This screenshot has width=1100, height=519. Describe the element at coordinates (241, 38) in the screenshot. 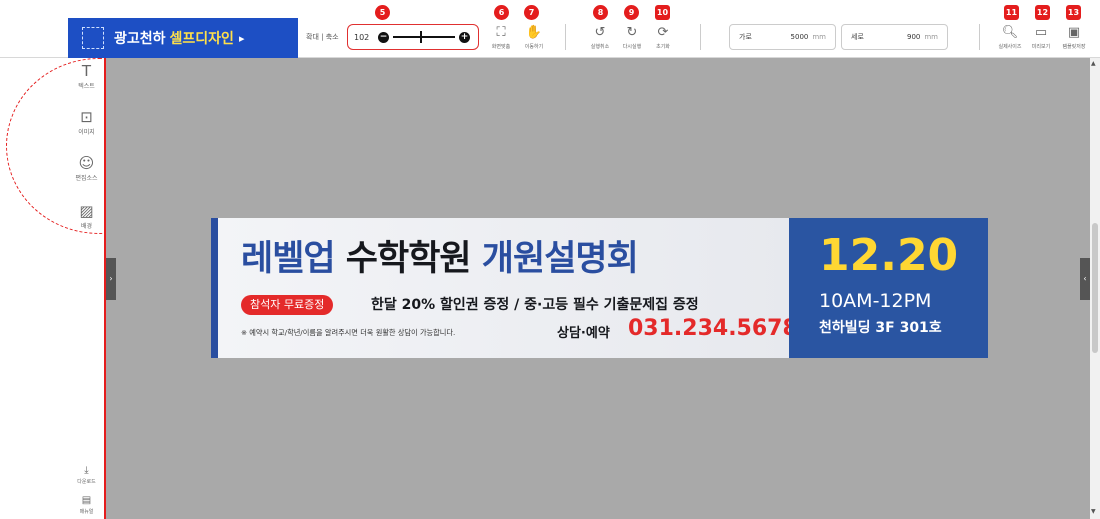

I see `logo-caret-icon: ▸` at that location.